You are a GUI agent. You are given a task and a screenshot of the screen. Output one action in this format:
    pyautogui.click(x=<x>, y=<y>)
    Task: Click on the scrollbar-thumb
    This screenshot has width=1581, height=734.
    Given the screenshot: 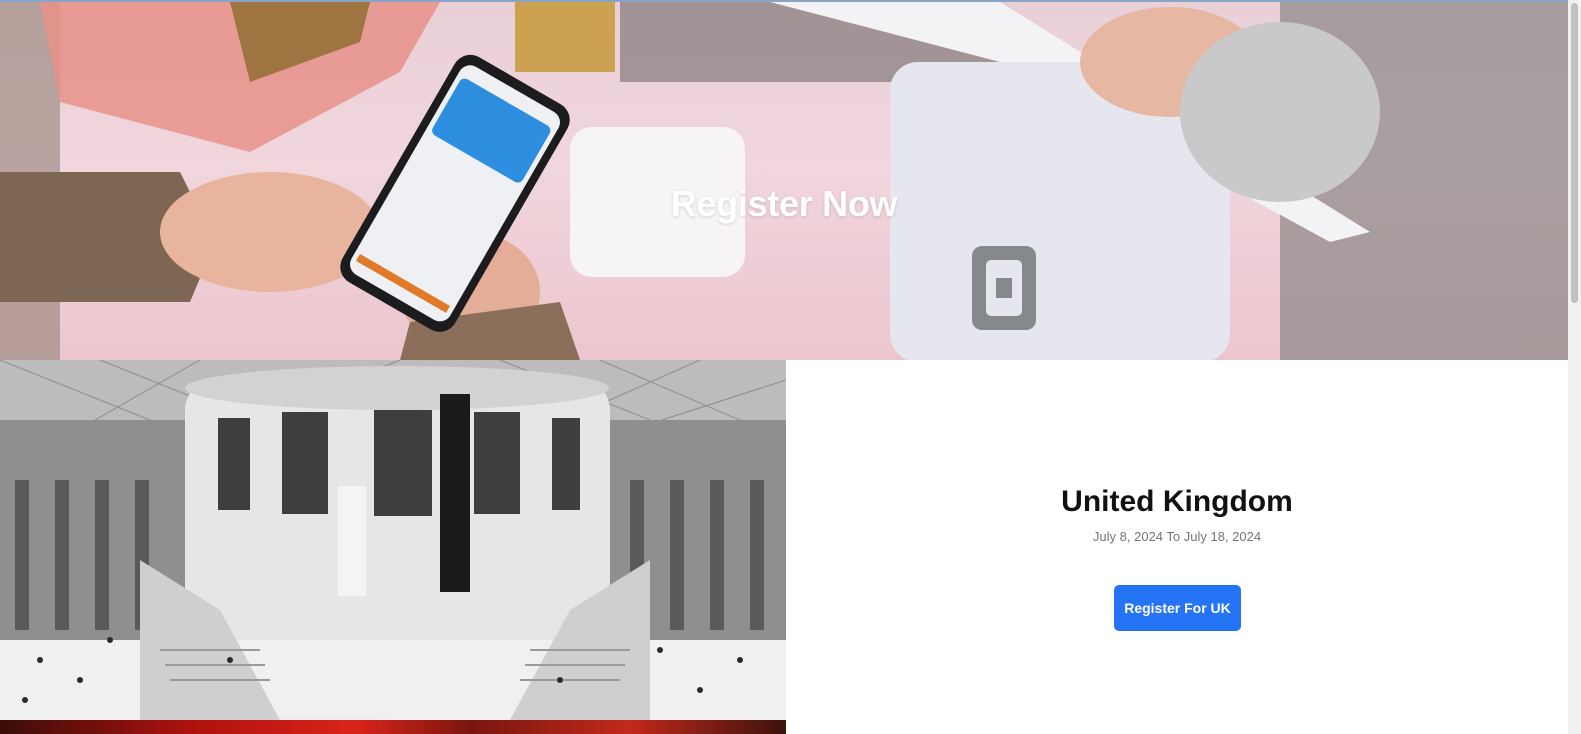 What is the action you would take?
    pyautogui.click(x=1574, y=153)
    